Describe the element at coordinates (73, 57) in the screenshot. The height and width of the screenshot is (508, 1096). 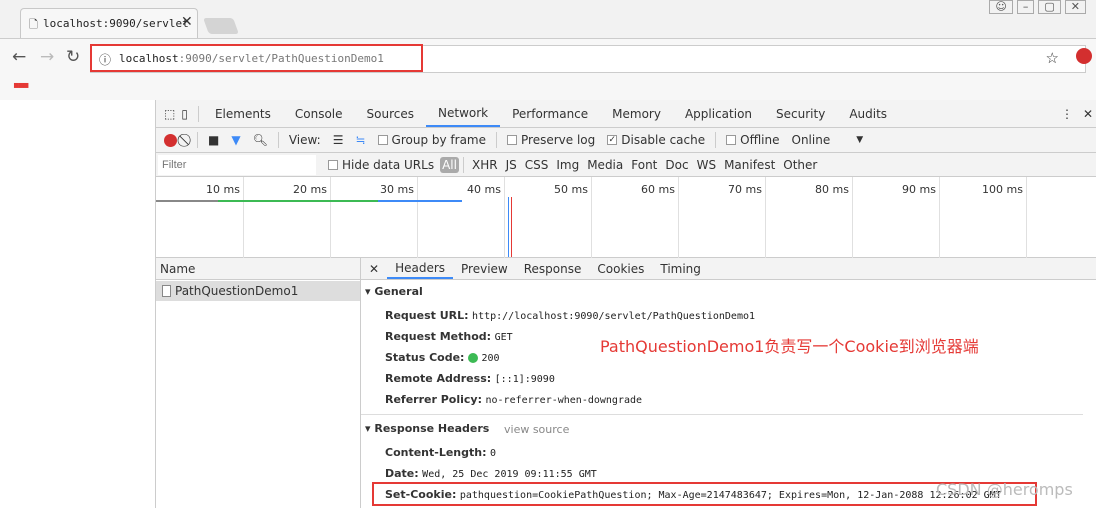
I see `reload-icon: ↻` at that location.